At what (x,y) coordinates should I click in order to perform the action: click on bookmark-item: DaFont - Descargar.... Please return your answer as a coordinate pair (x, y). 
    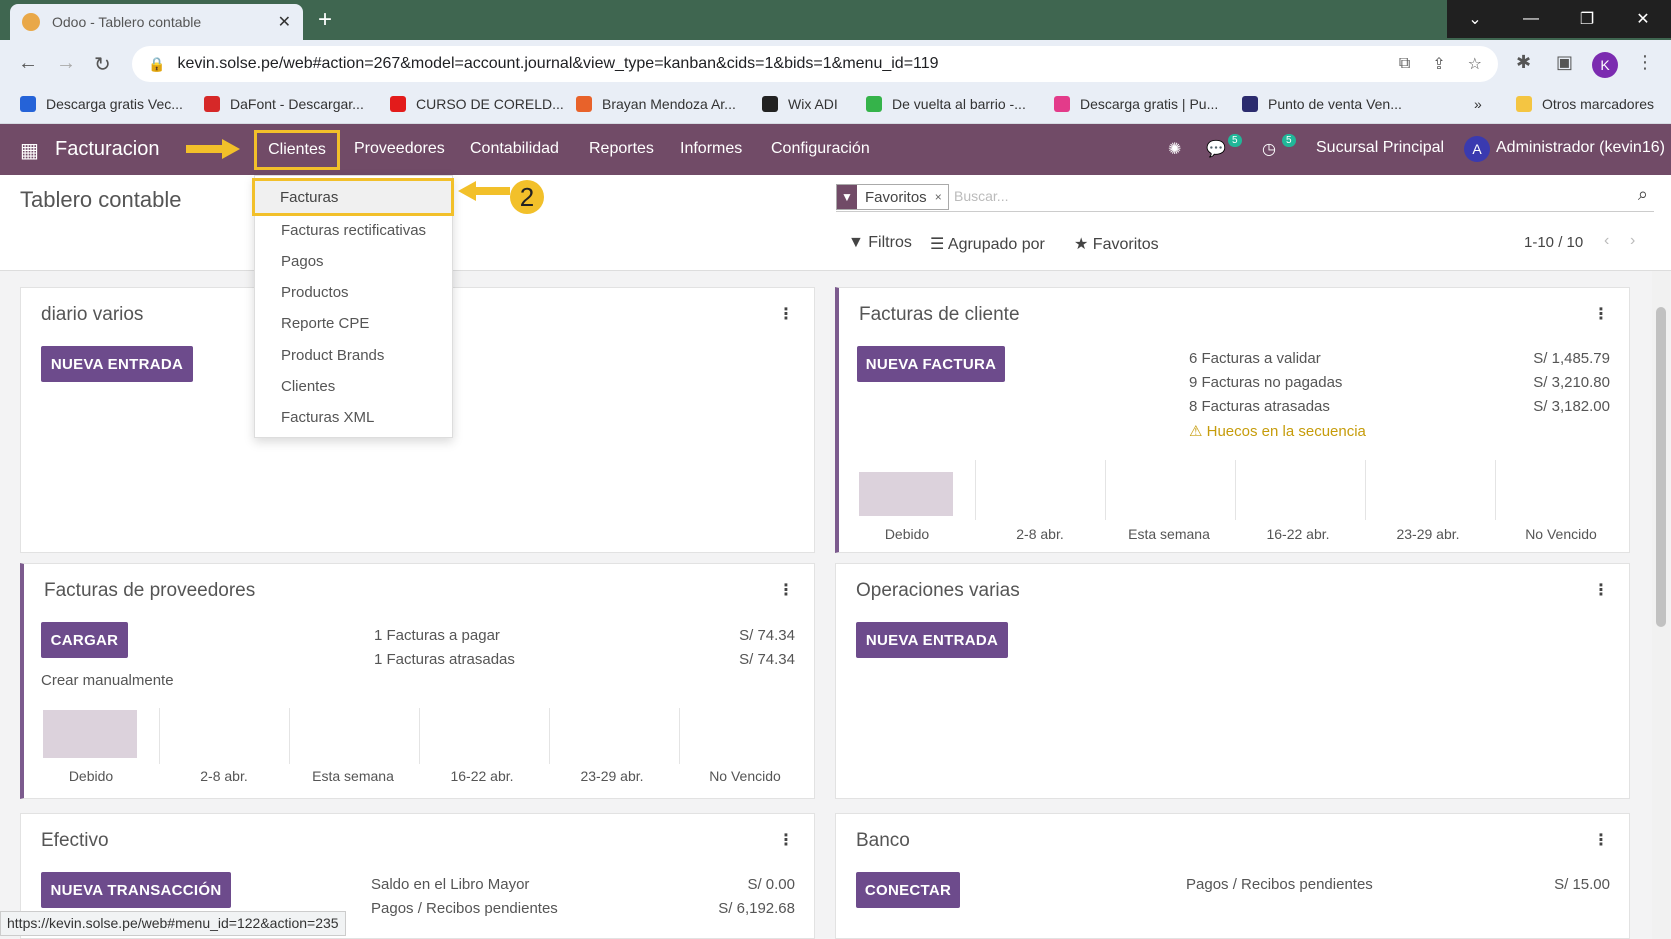
    Looking at the image, I should click on (284, 104).